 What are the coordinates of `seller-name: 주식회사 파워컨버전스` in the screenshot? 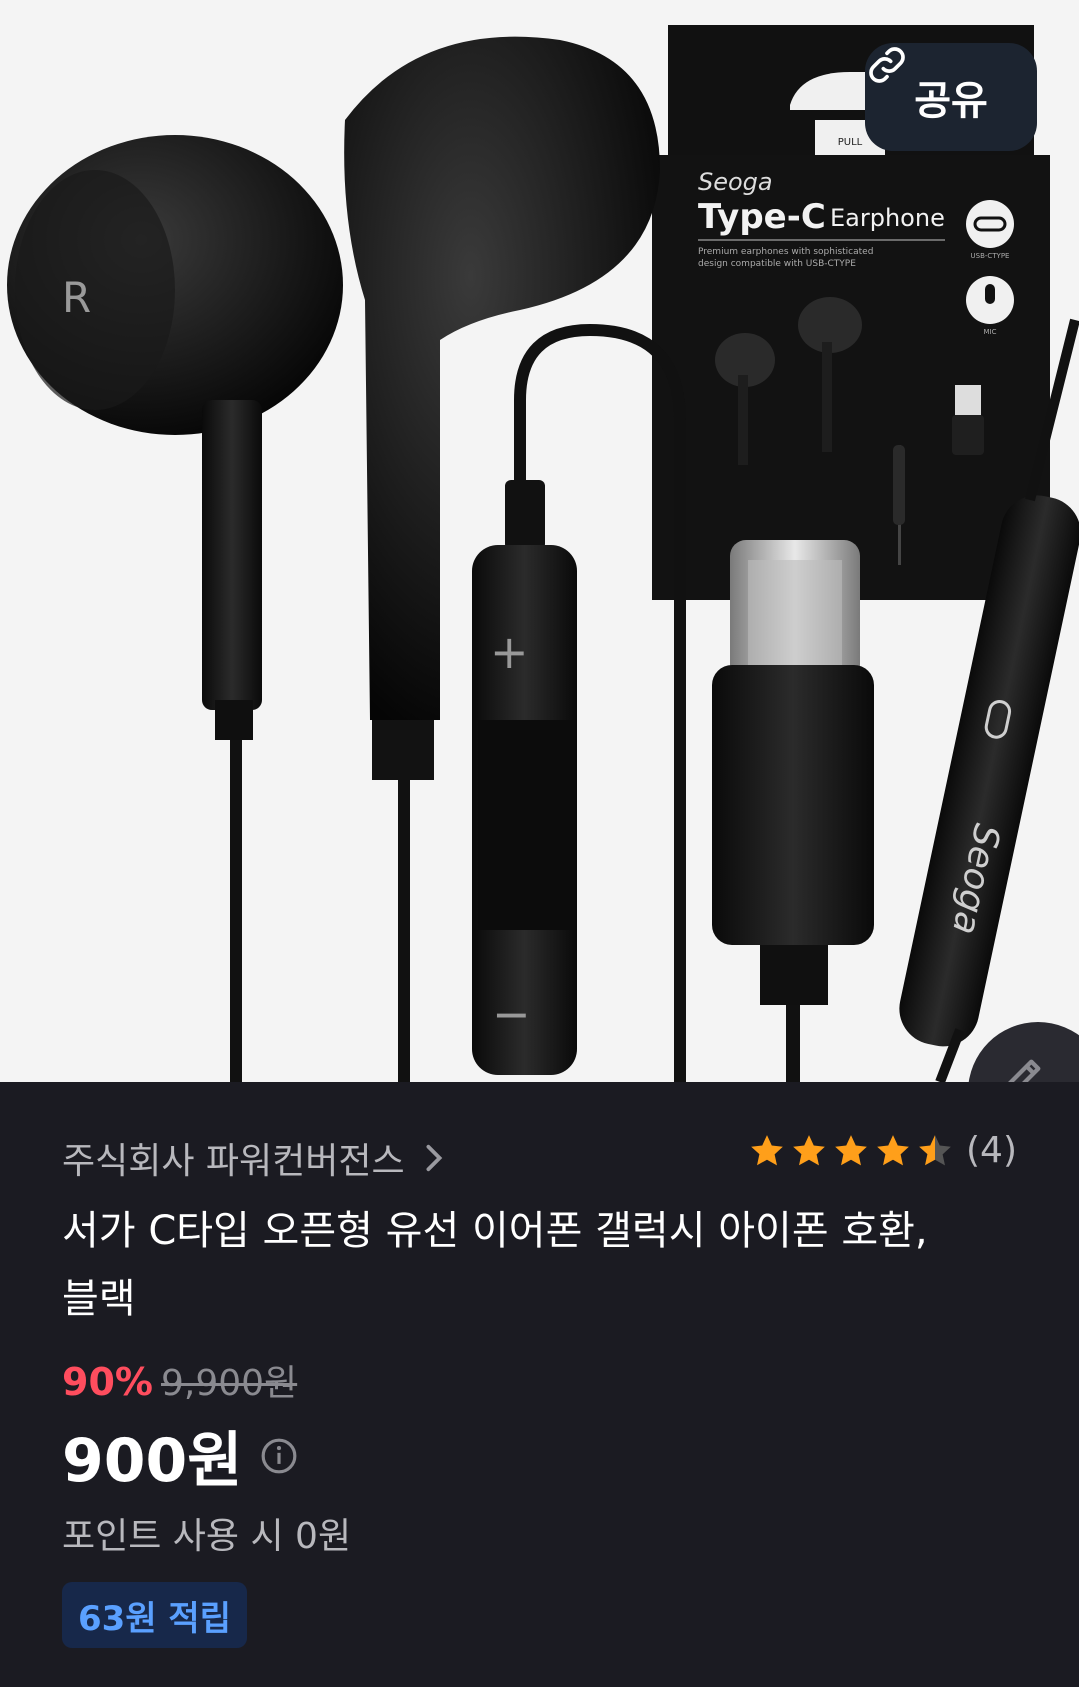 It's located at (233, 1161).